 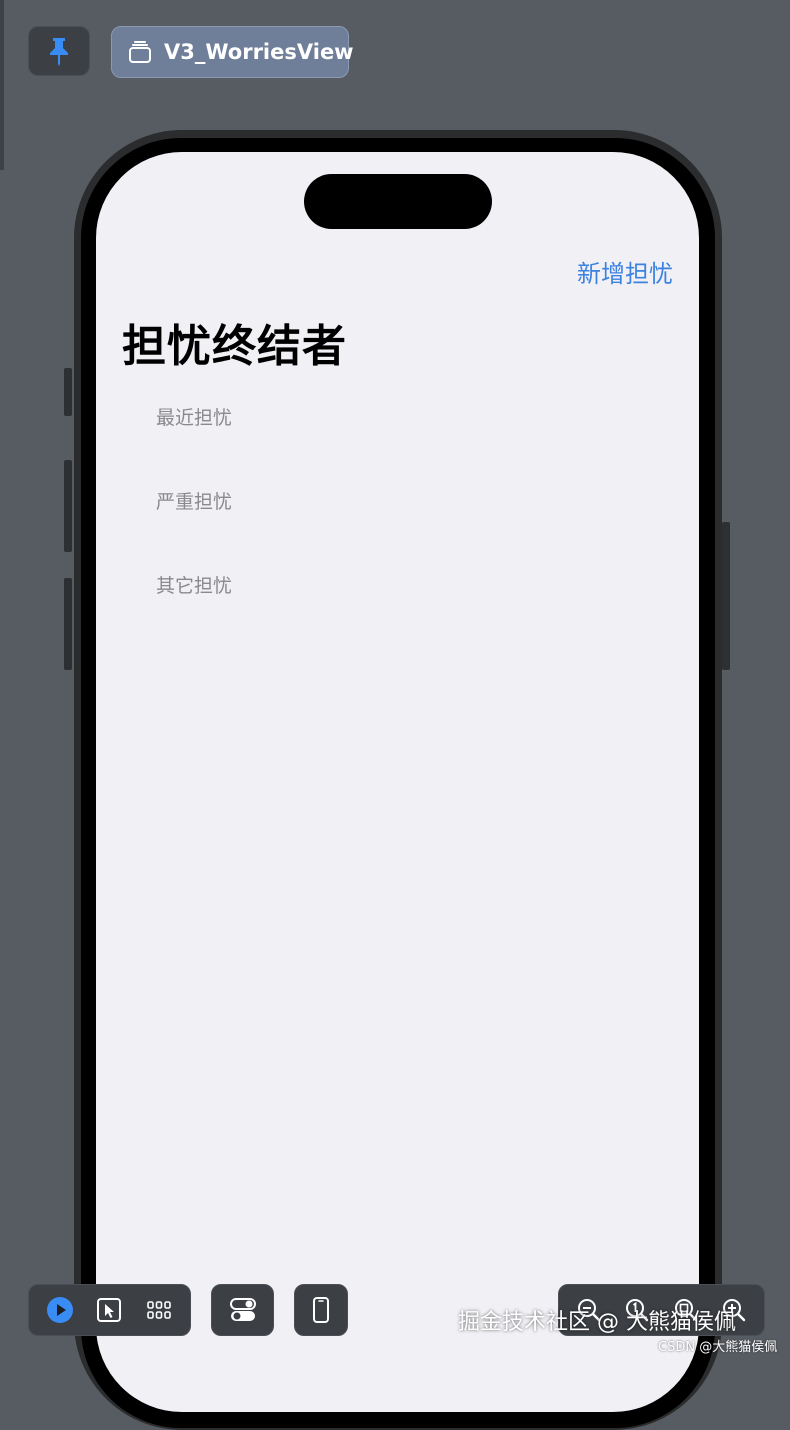 I want to click on device-settings-button, so click(x=321, y=1310).